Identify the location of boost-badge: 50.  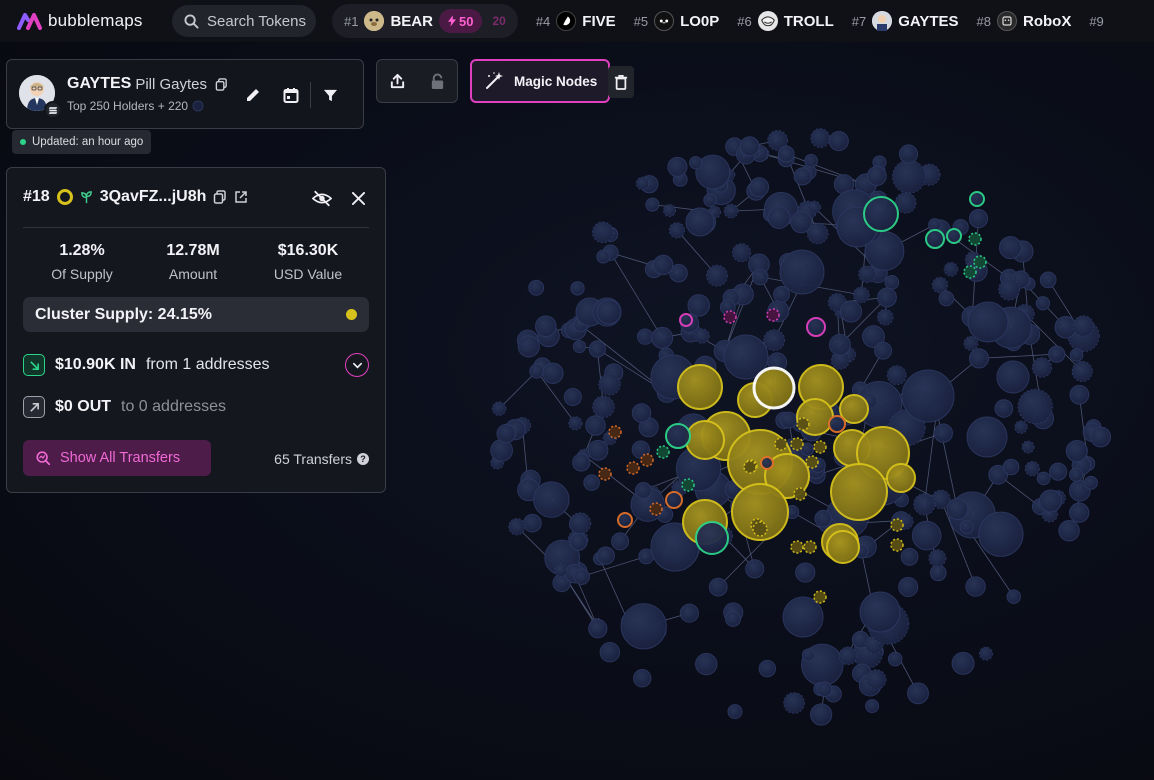
(460, 21).